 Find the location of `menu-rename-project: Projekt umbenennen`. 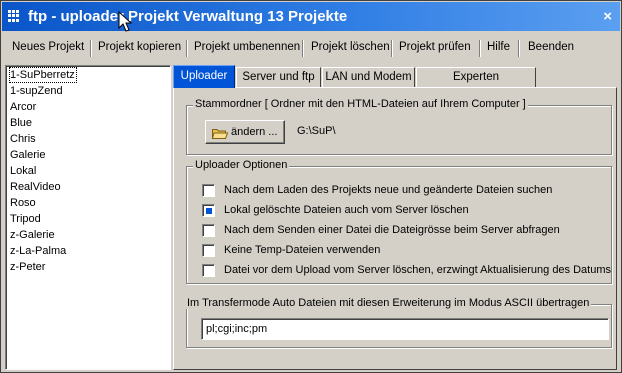

menu-rename-project: Projekt umbenennen is located at coordinates (247, 47).